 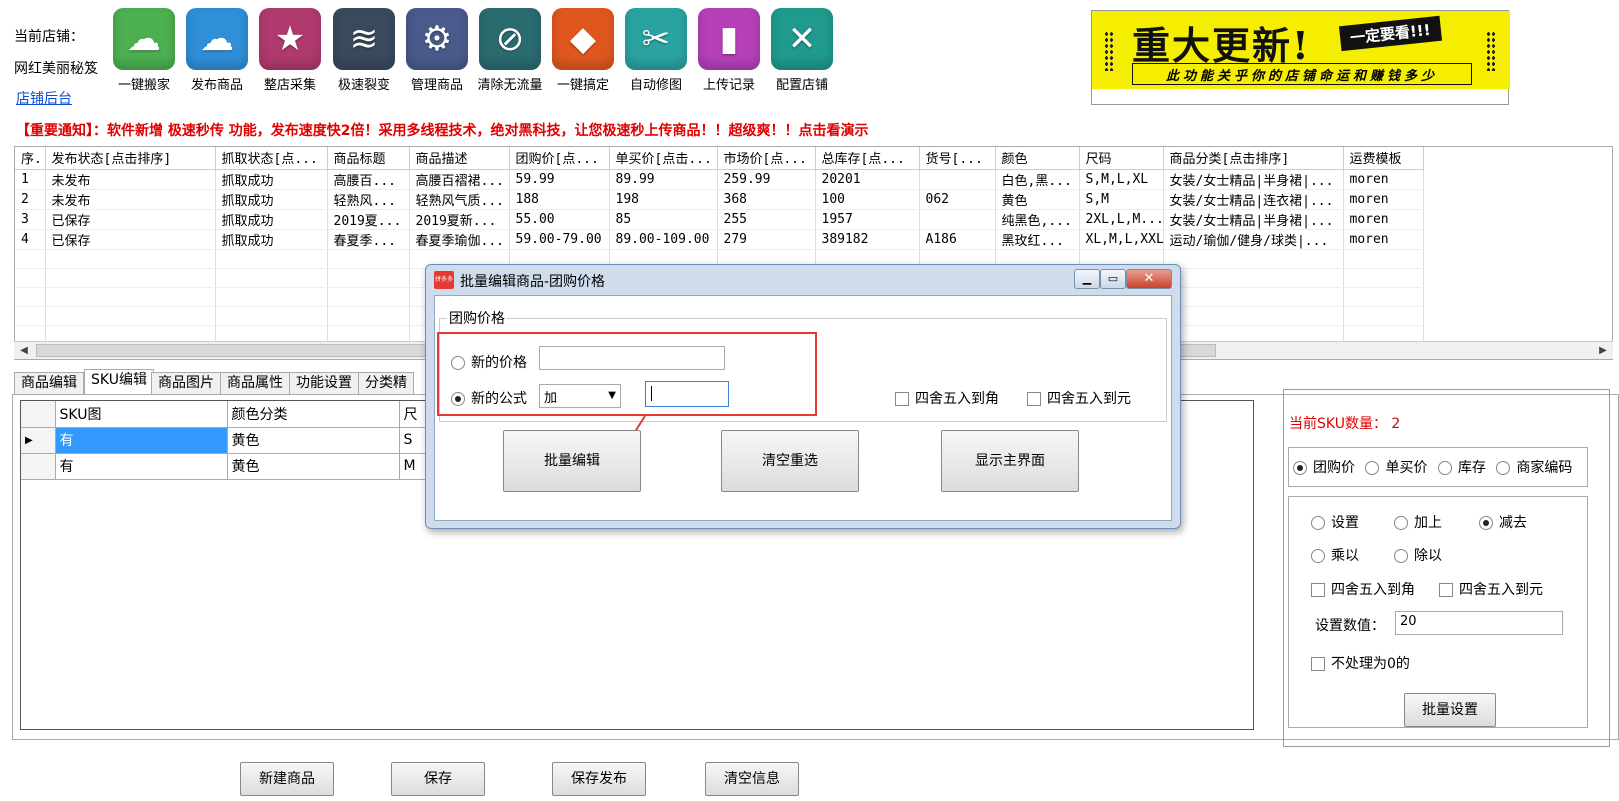 What do you see at coordinates (1121, 199) in the screenshot?
I see `grid-cell: S,M` at bounding box center [1121, 199].